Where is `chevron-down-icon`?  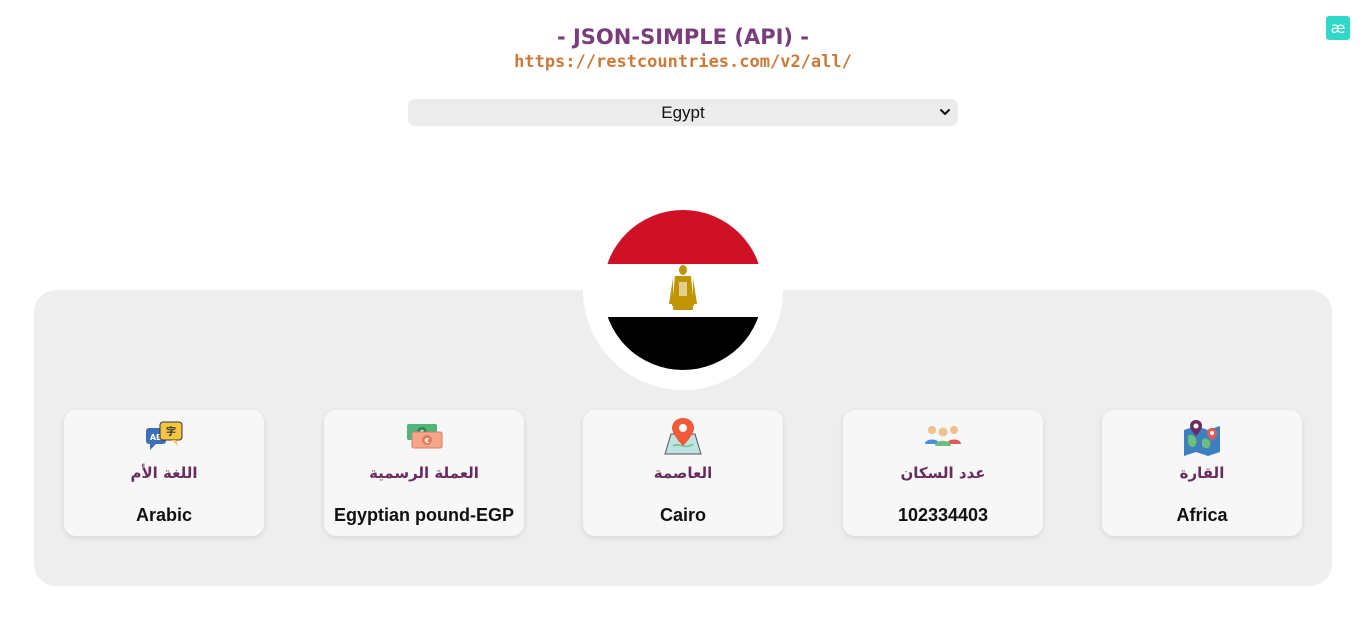 chevron-down-icon is located at coordinates (945, 112).